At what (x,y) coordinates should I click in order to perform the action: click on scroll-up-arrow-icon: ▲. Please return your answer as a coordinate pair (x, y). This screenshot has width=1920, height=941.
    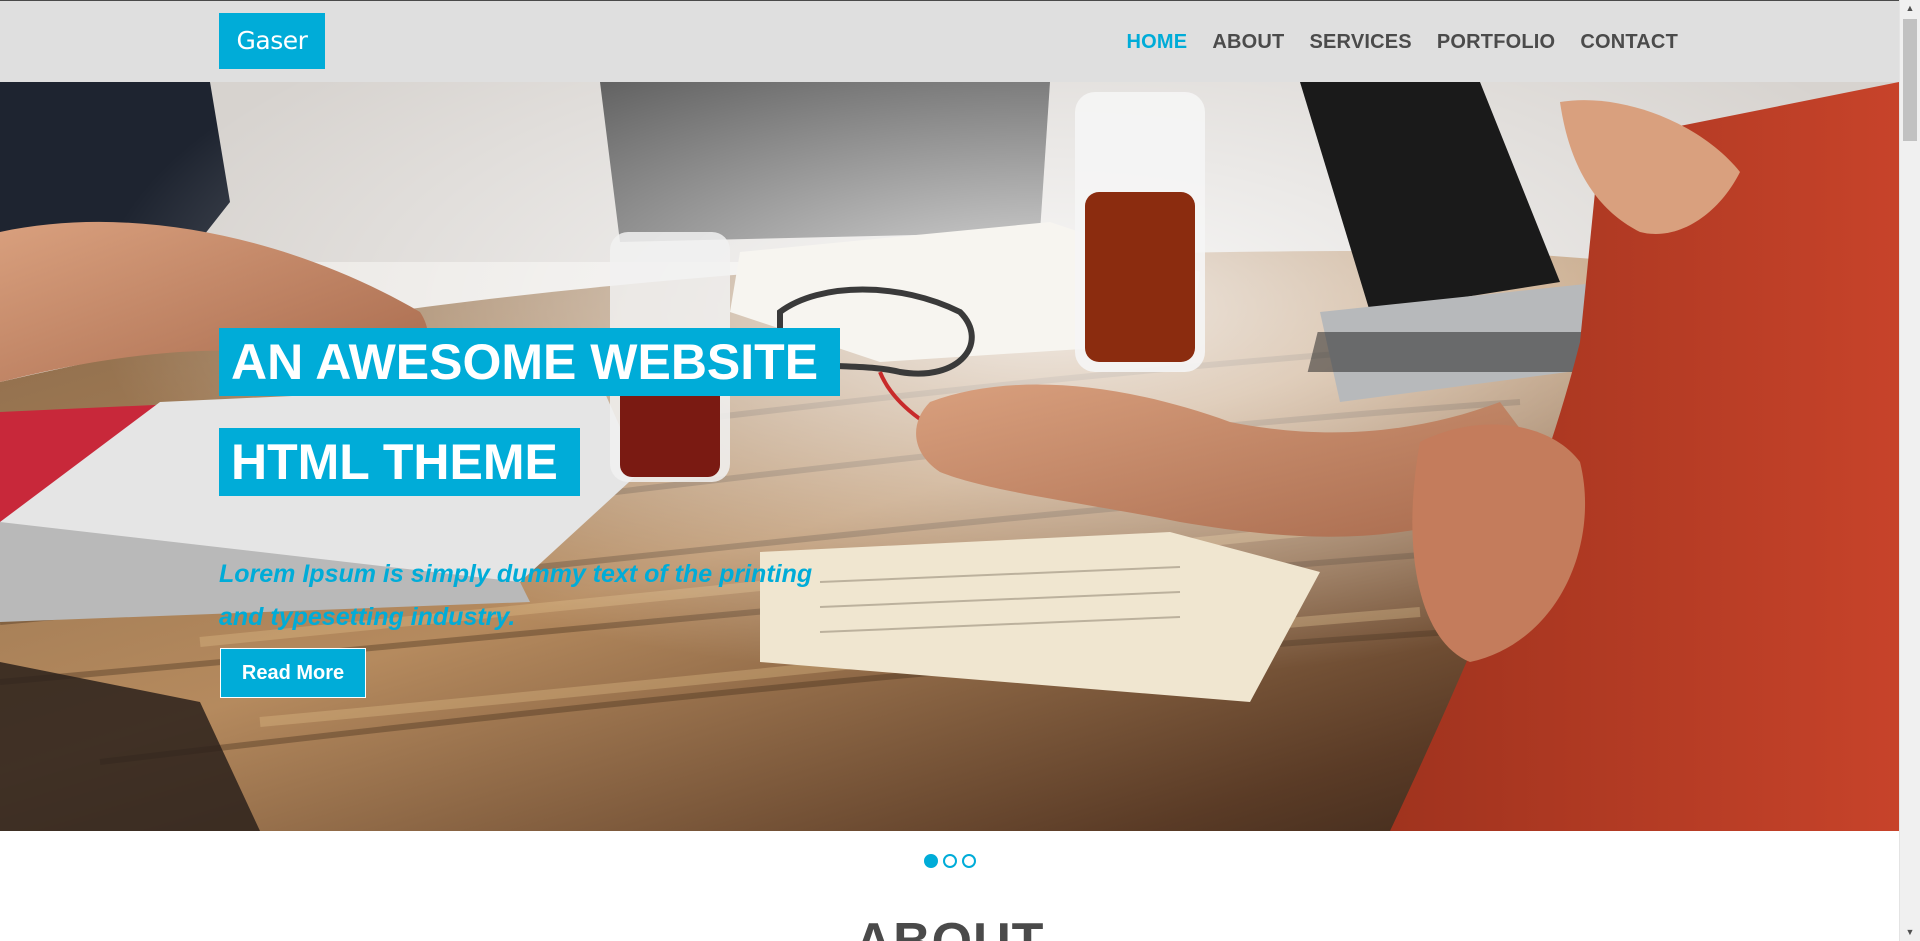
    Looking at the image, I should click on (1910, 8).